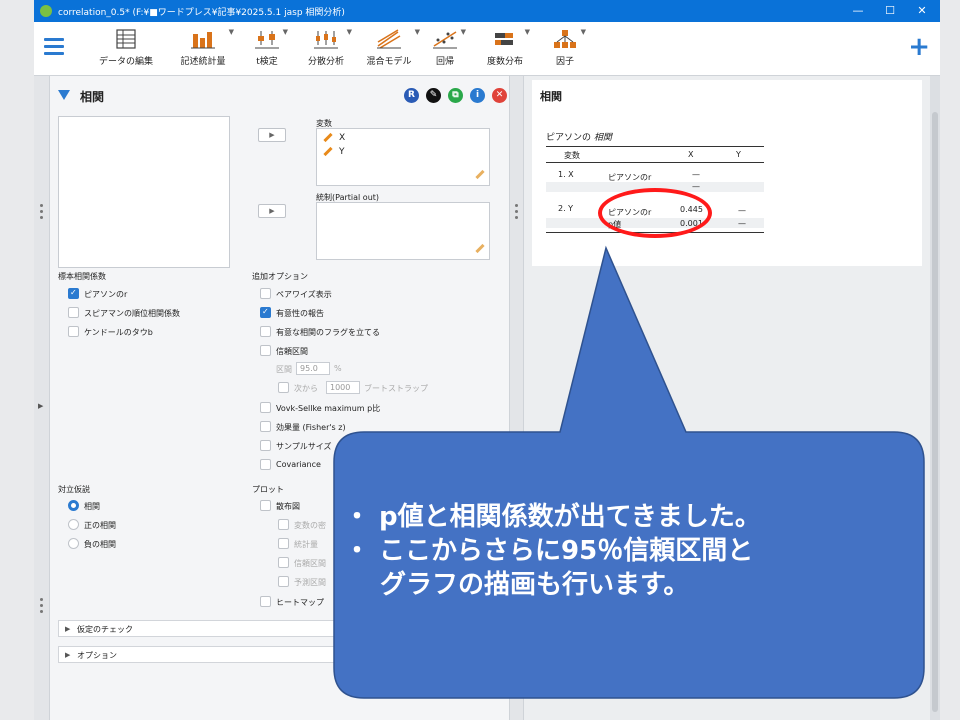  What do you see at coordinates (396, 388) in the screenshot?
I see `bootstrap-label: ブートストラップ` at bounding box center [396, 388].